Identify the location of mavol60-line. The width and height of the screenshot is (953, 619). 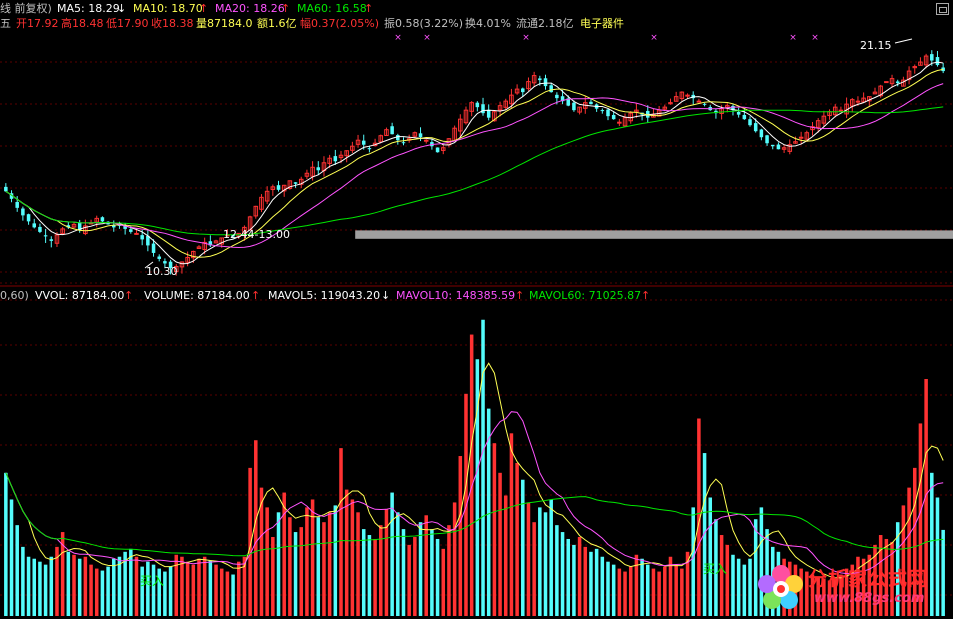
(474, 514).